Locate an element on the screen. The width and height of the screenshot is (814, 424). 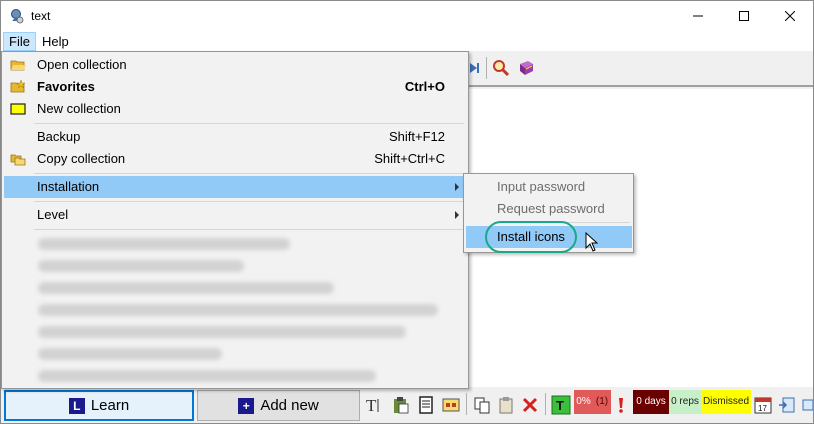
toolbar is located at coordinates (639, 69).